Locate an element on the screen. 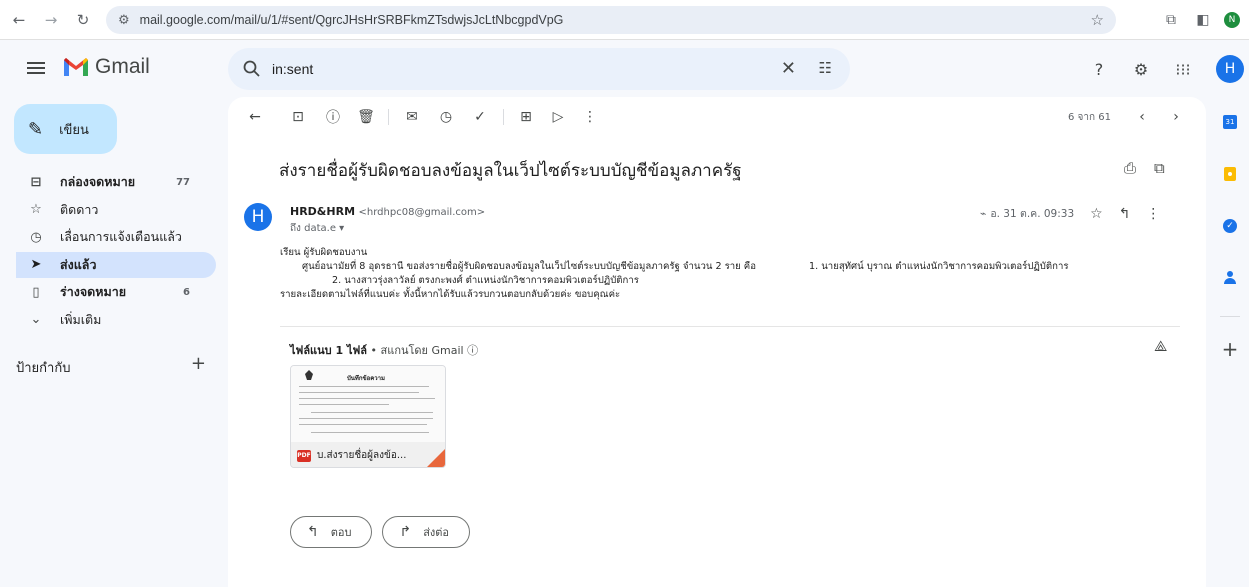  open-new-window-icon: ⧉ is located at coordinates (1159, 168).